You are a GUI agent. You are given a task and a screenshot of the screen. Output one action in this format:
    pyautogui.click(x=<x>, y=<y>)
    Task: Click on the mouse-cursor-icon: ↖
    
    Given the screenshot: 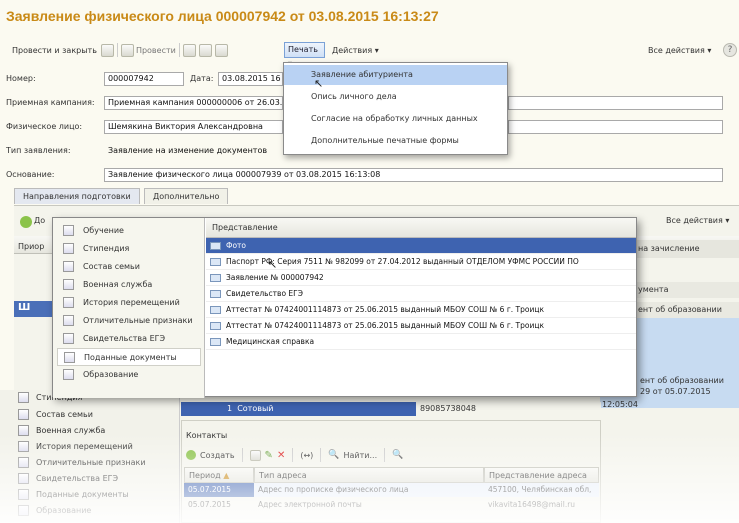 What is the action you would take?
    pyautogui.click(x=319, y=83)
    